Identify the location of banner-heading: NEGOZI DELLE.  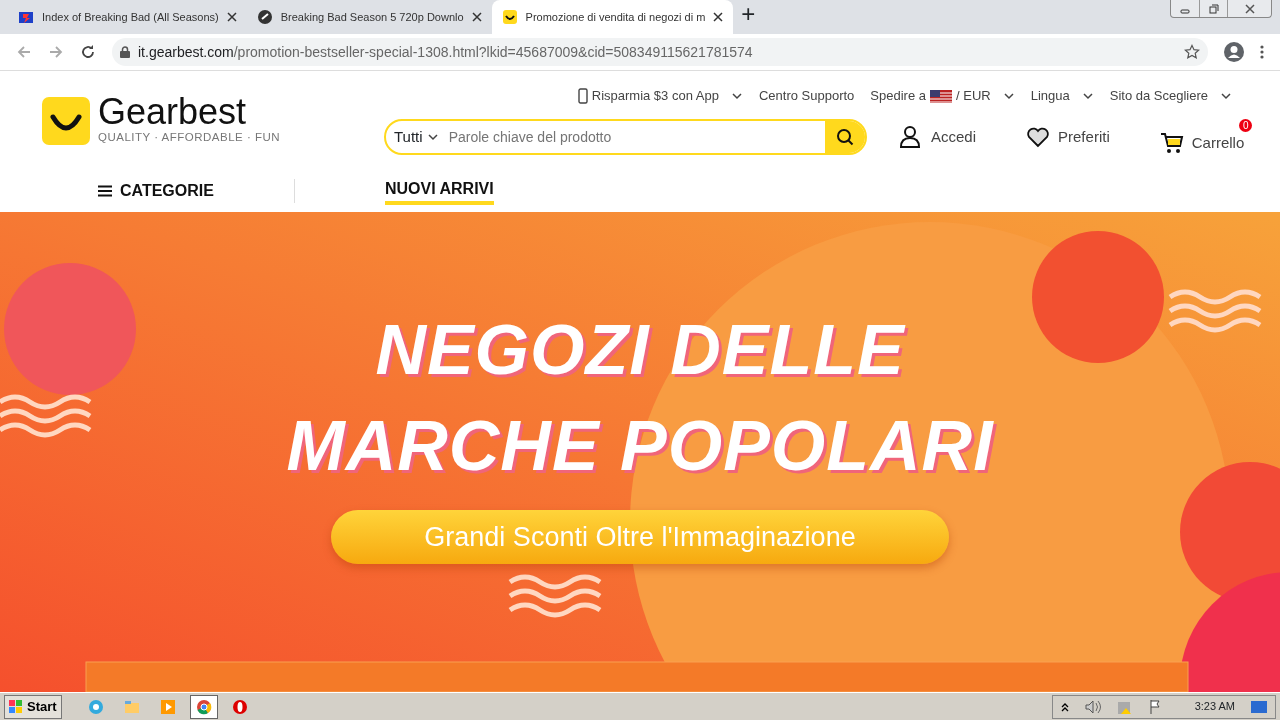
(640, 350).